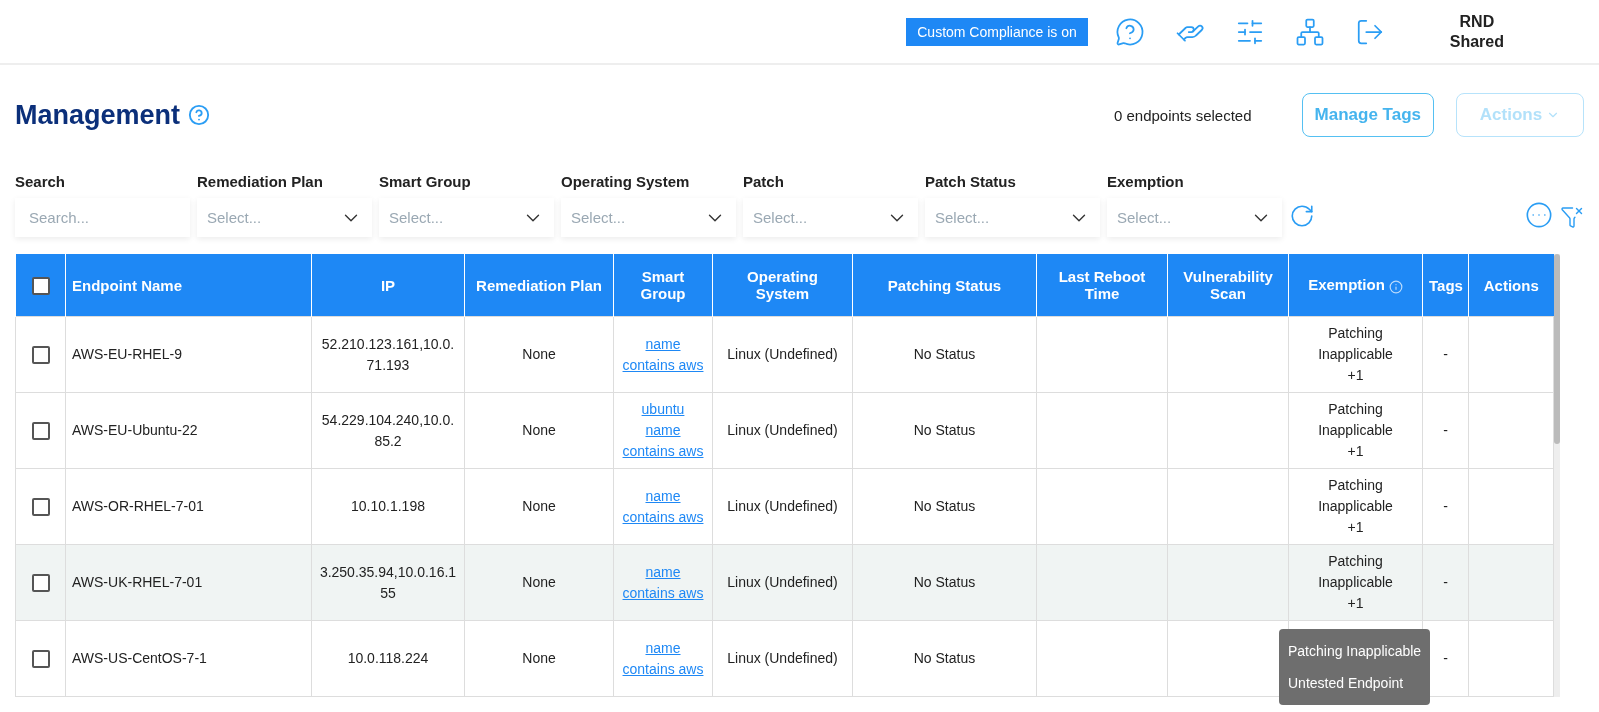  Describe the element at coordinates (260, 181) in the screenshot. I see `filter-label: Remediation Plan` at that location.